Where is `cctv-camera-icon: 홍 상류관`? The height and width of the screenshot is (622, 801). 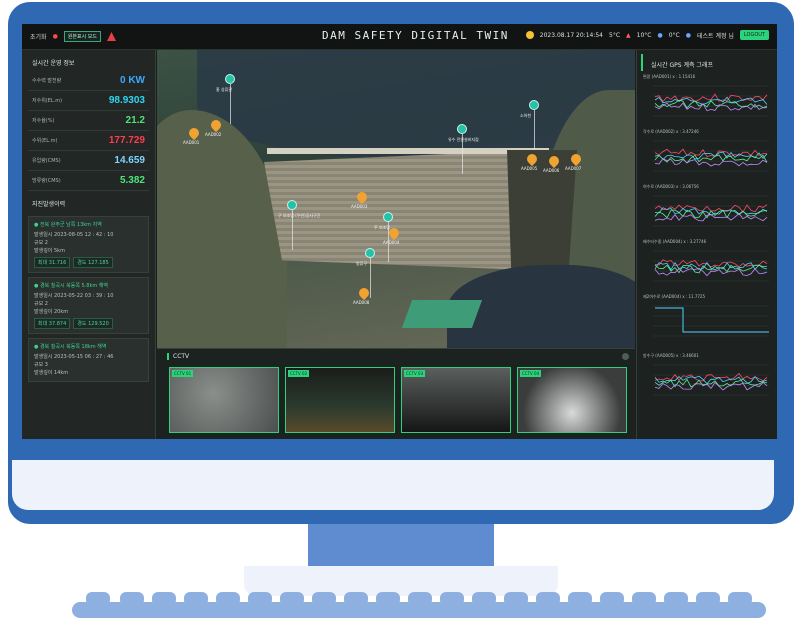
cctv-camera-icon: 홍 상류관 is located at coordinates (225, 83).